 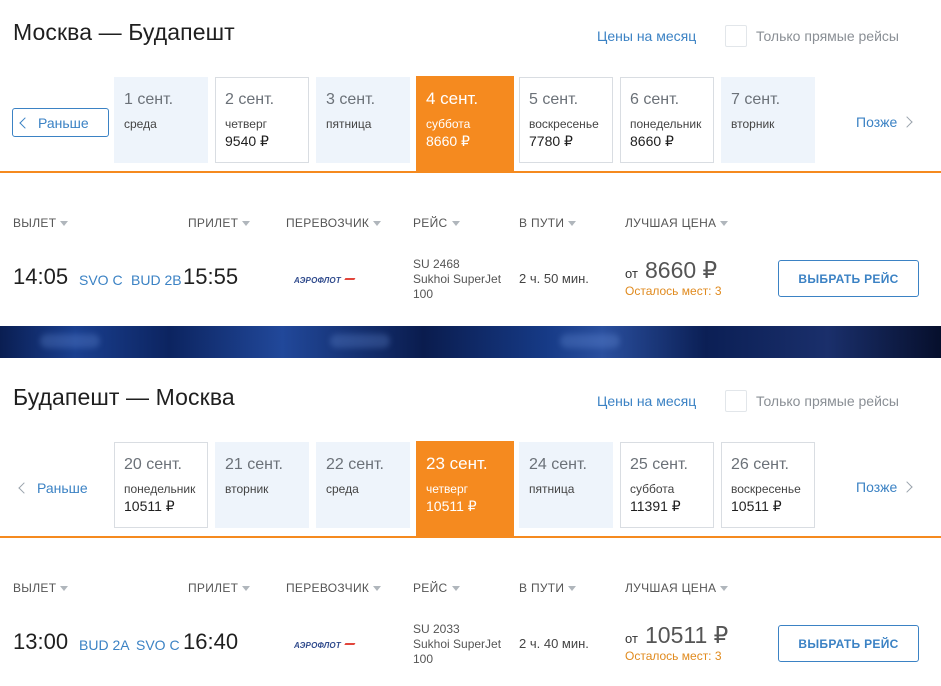 I want to click on date-cell: 5 сент. воскресенье 7780 ₽, so click(x=566, y=120).